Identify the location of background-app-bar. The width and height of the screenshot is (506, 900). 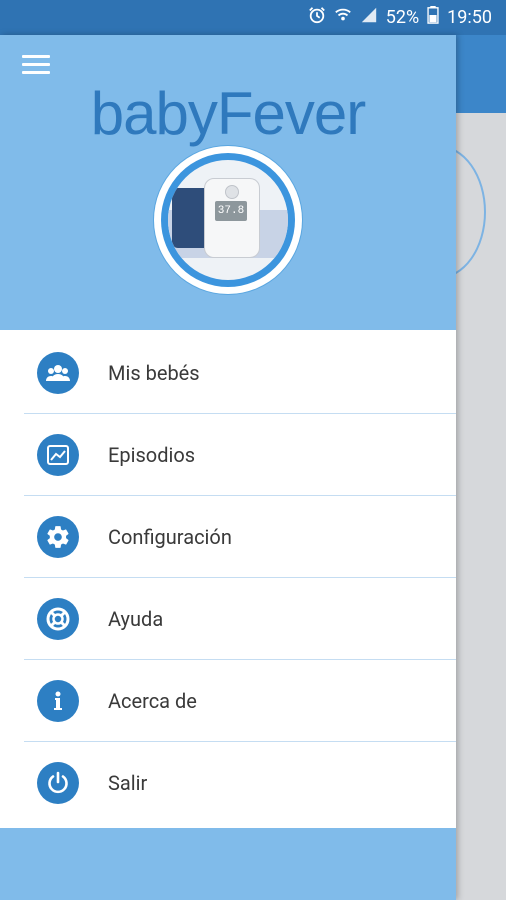
(481, 74).